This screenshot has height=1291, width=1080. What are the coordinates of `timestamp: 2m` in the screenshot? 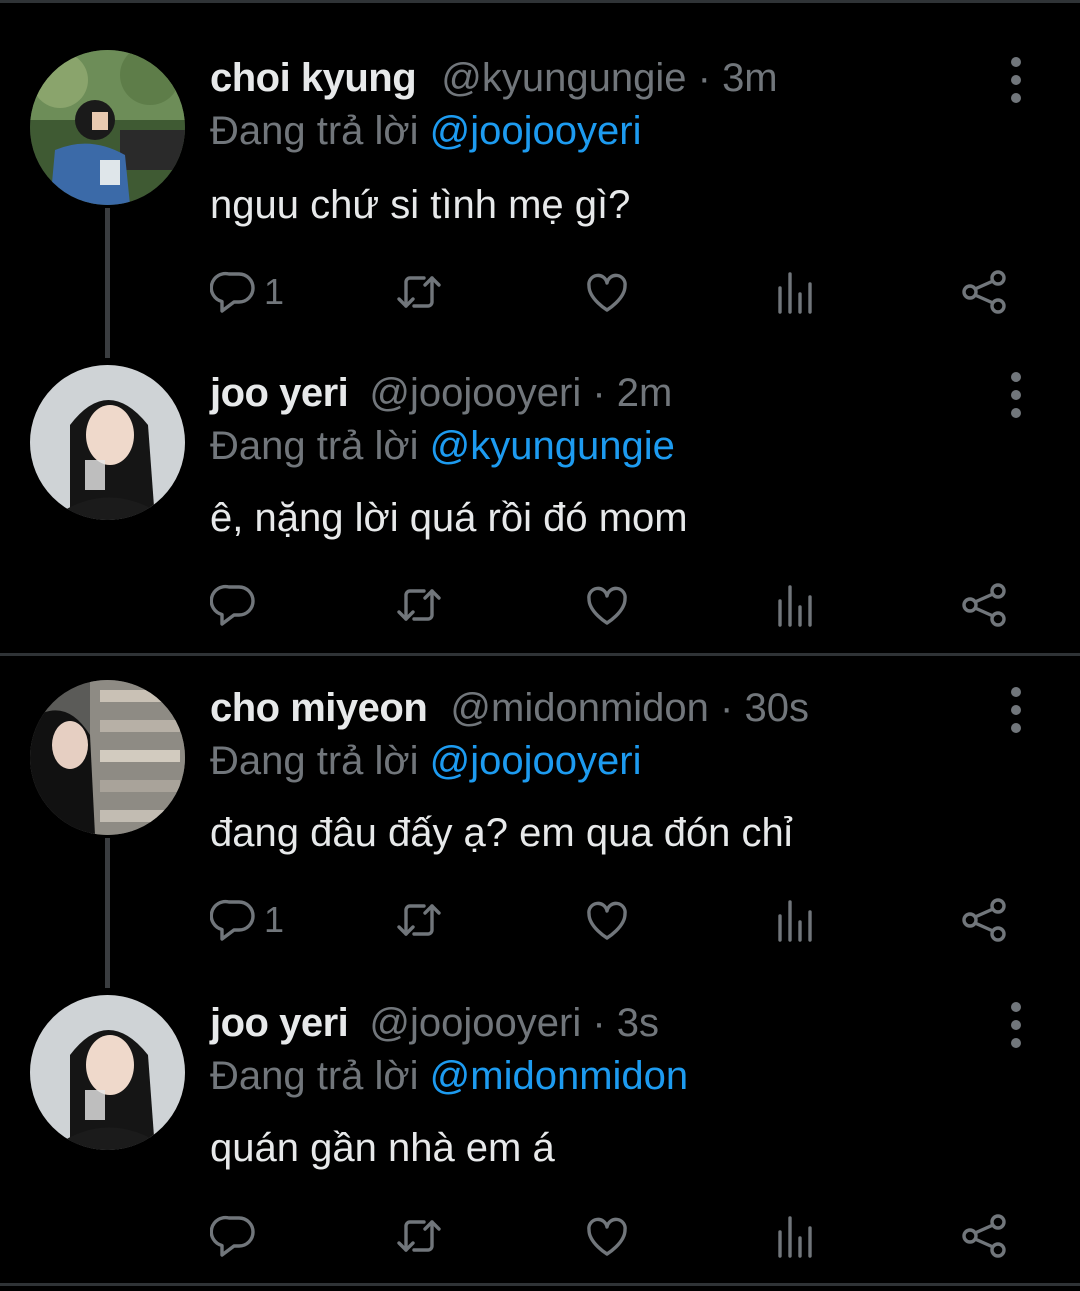 It's located at (645, 393).